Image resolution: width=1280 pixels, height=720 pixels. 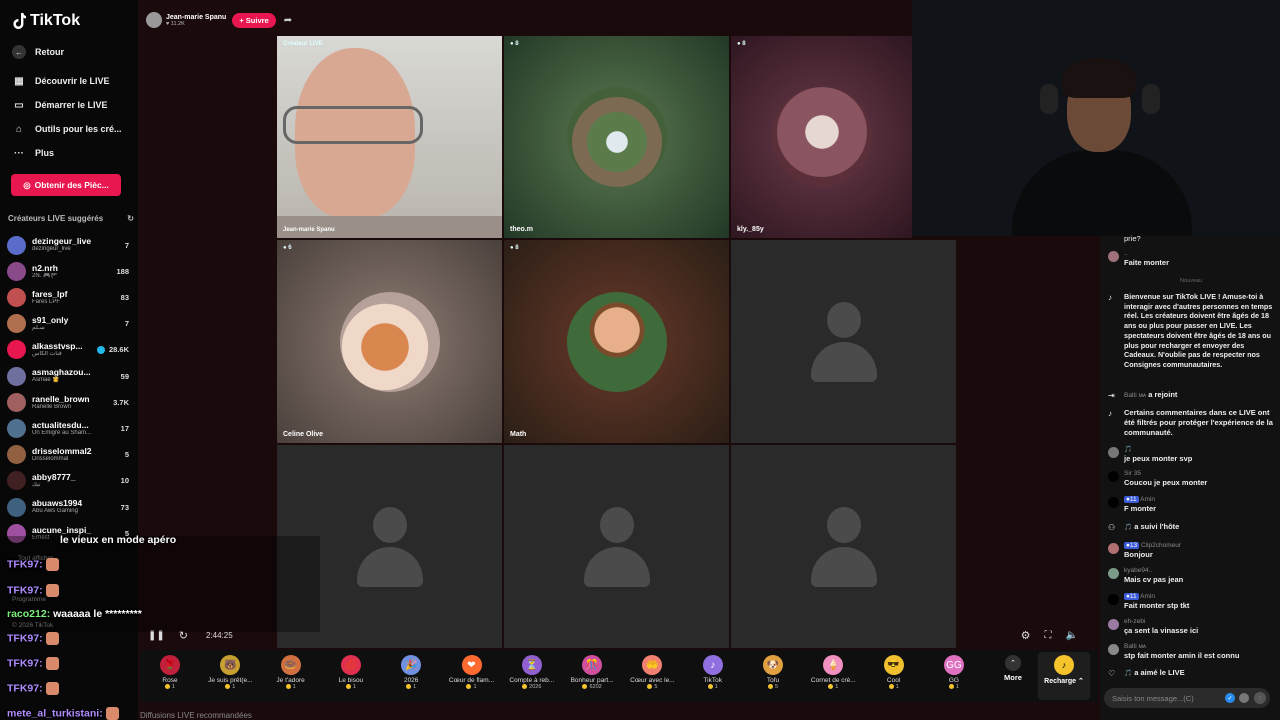 I want to click on gift-item: 🐶 Tofu 5, so click(x=773, y=671).